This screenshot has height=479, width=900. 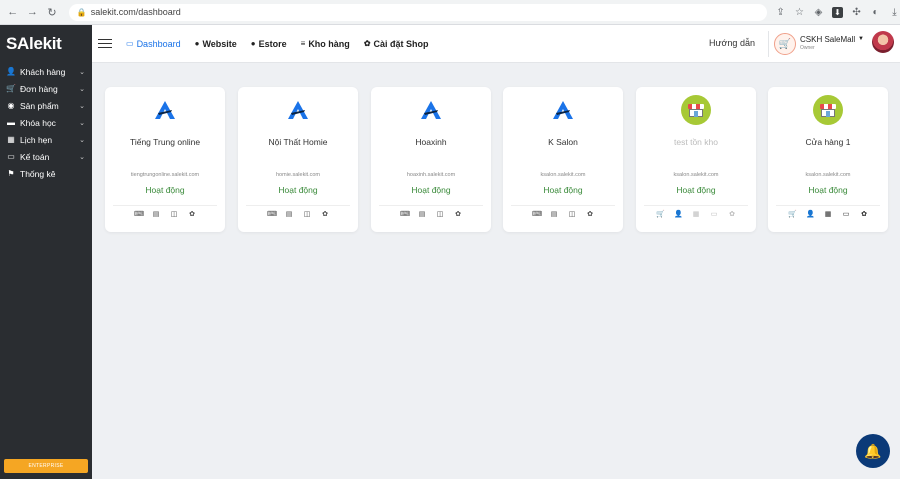 What do you see at coordinates (130, 43) in the screenshot?
I see `monitor-icon: ▭` at bounding box center [130, 43].